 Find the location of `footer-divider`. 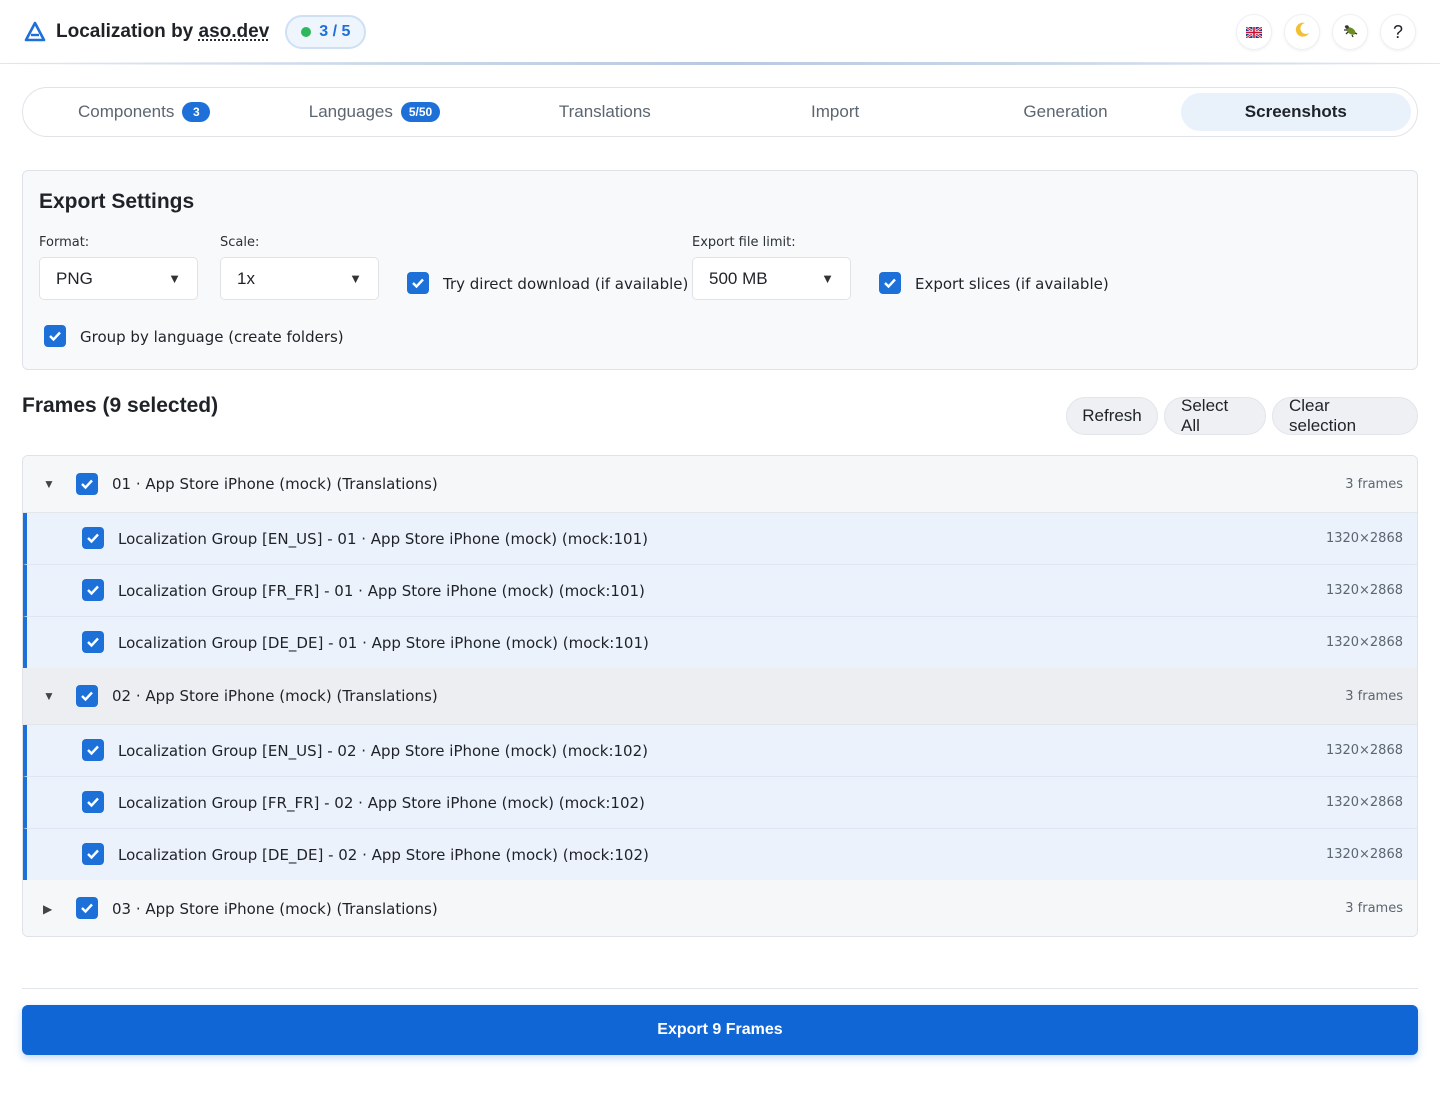

footer-divider is located at coordinates (720, 988).